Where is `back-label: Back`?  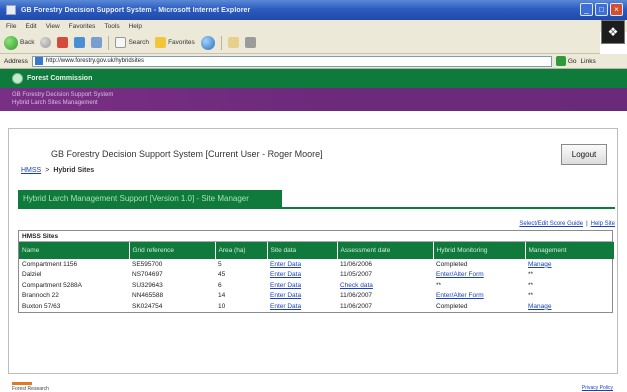
back-label: Back is located at coordinates (27, 42).